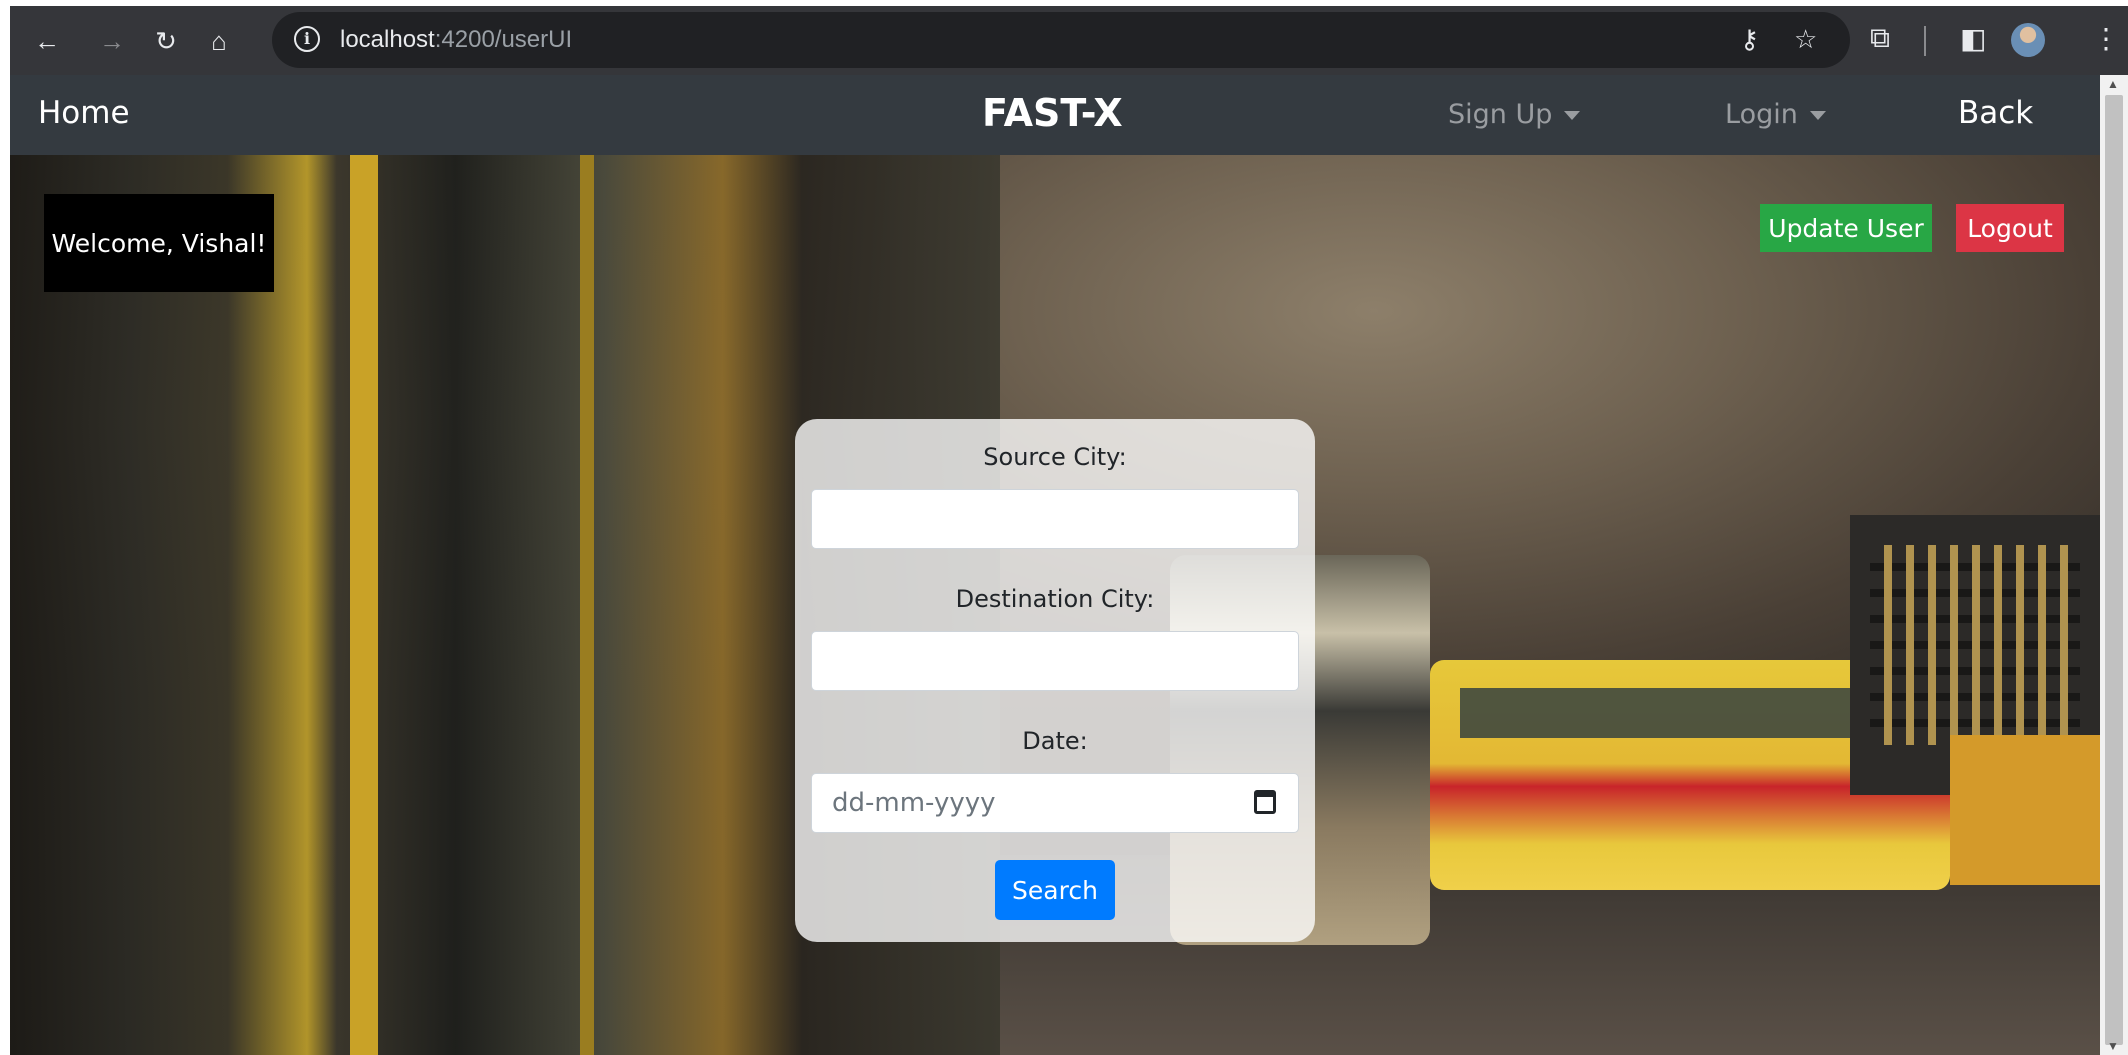 The height and width of the screenshot is (1055, 2128). Describe the element at coordinates (1500, 114) in the screenshot. I see `signup-label: Sign Up` at that location.